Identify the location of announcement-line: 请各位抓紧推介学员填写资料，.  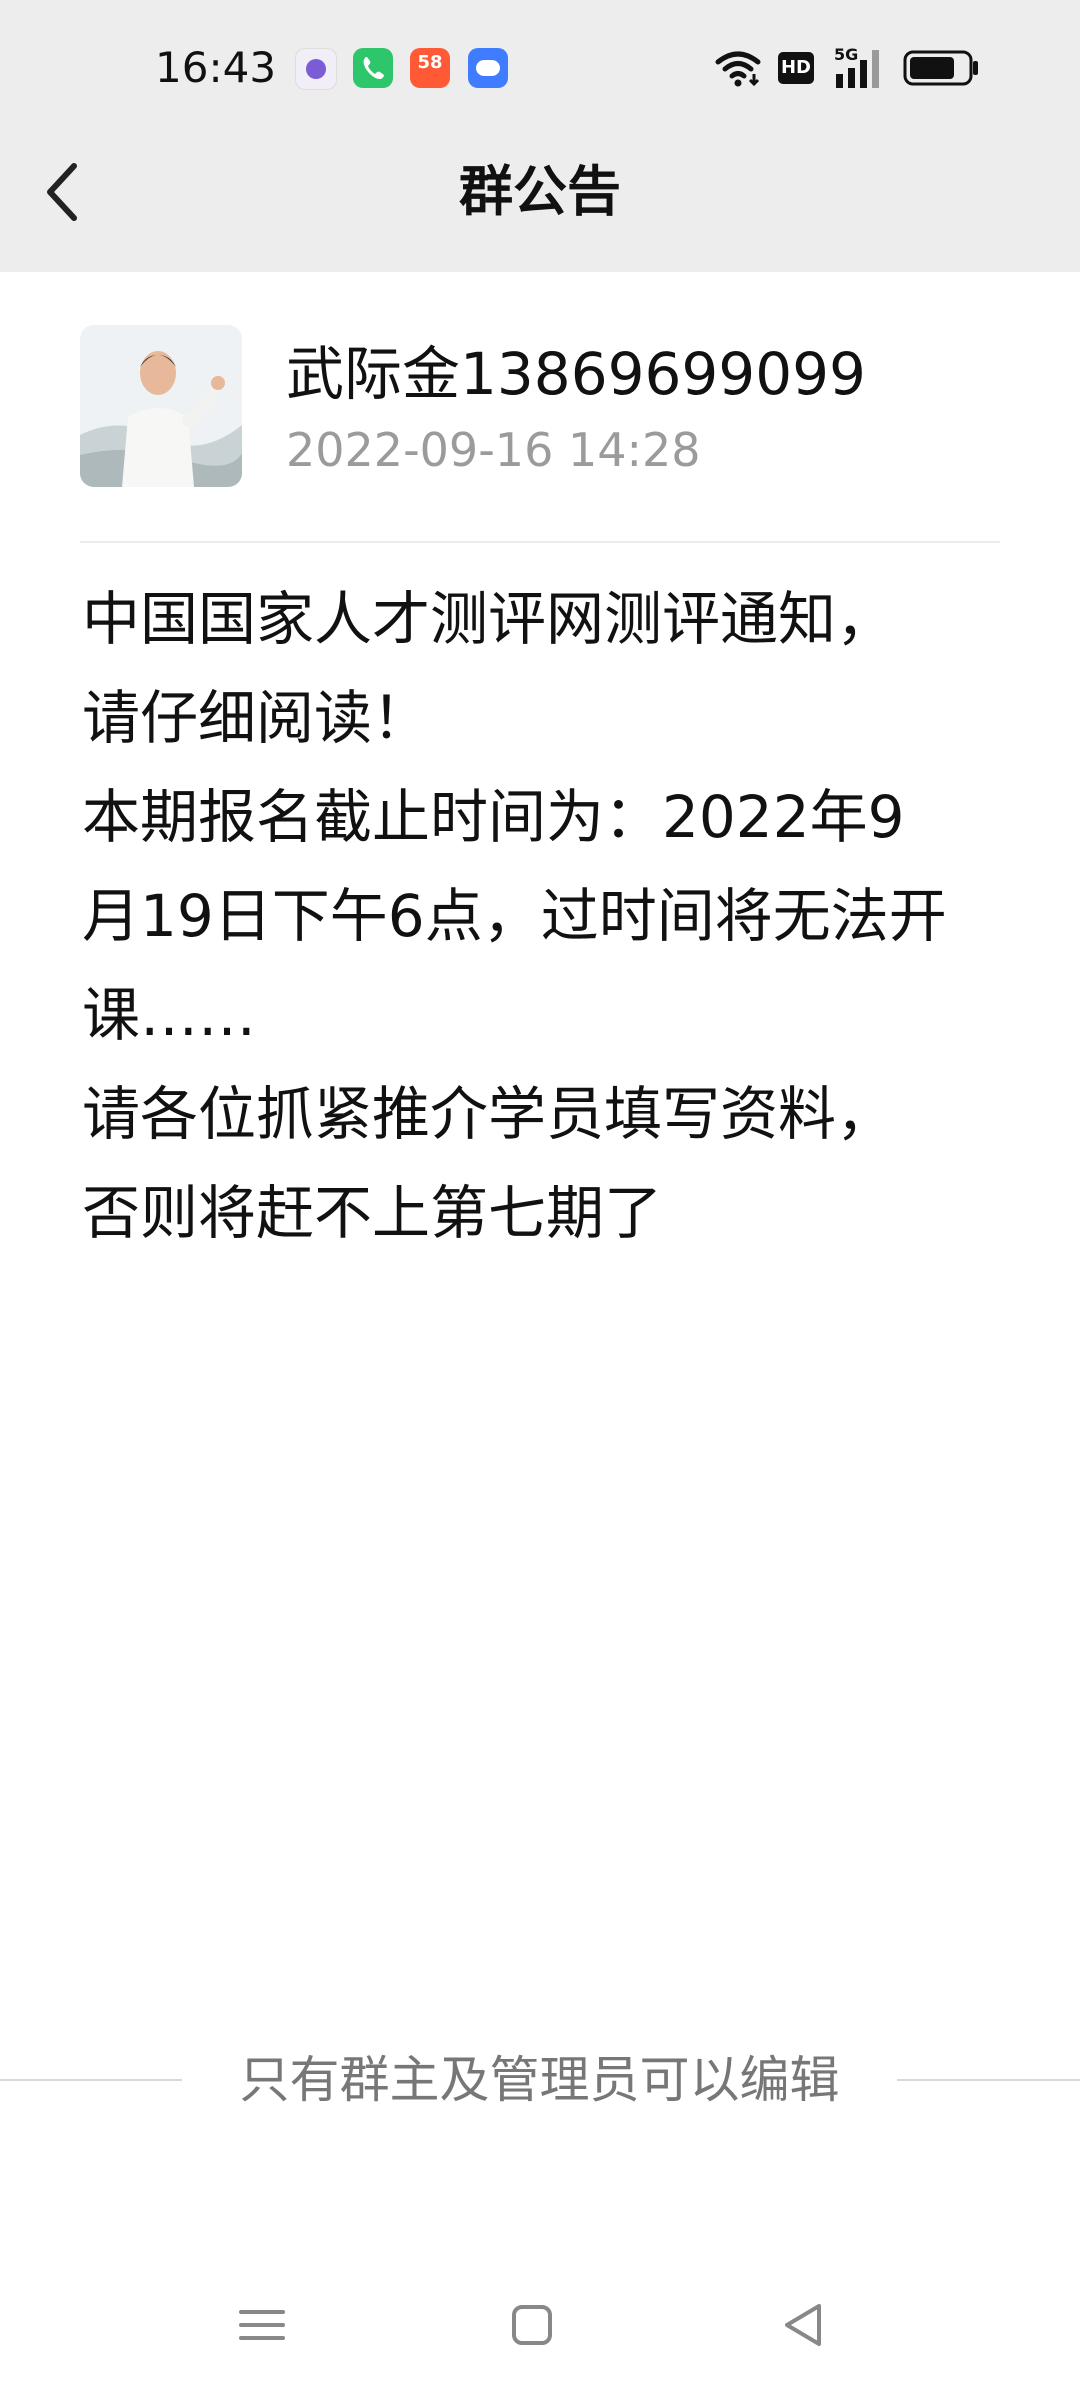
(488, 1114).